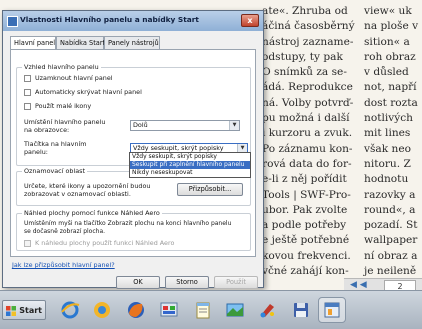  Describe the element at coordinates (388, 11) in the screenshot. I see `article-line: view« uk` at that location.